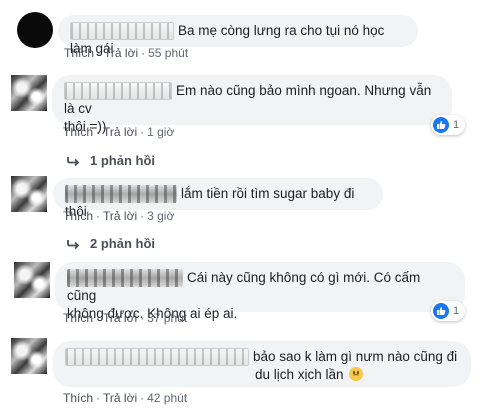  I want to click on timestamp: 3 giờ, so click(160, 216).